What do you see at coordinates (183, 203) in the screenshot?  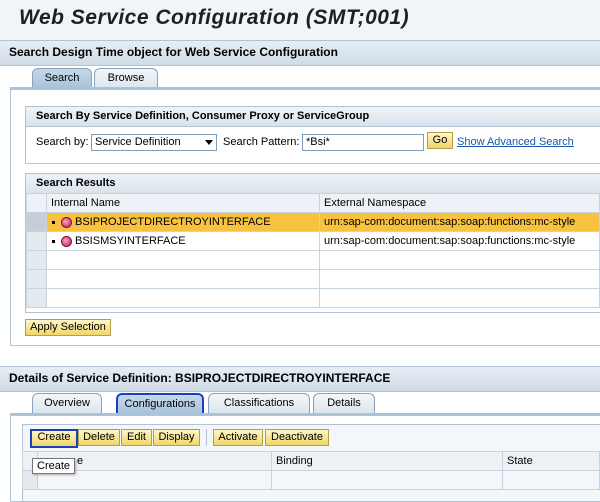 I see `column-header-internal-name: Internal Name` at bounding box center [183, 203].